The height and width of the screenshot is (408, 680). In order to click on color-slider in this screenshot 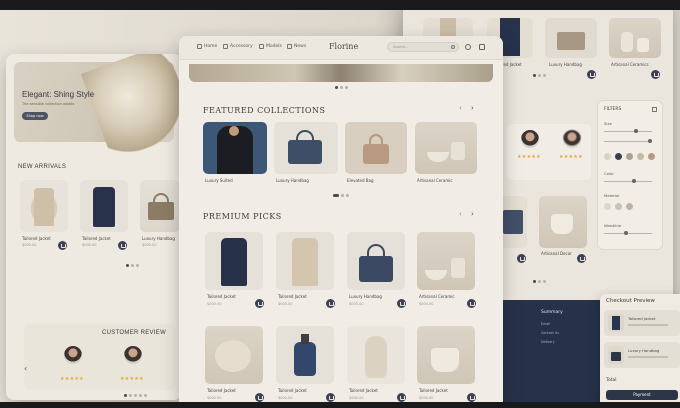, I will do `click(628, 181)`.